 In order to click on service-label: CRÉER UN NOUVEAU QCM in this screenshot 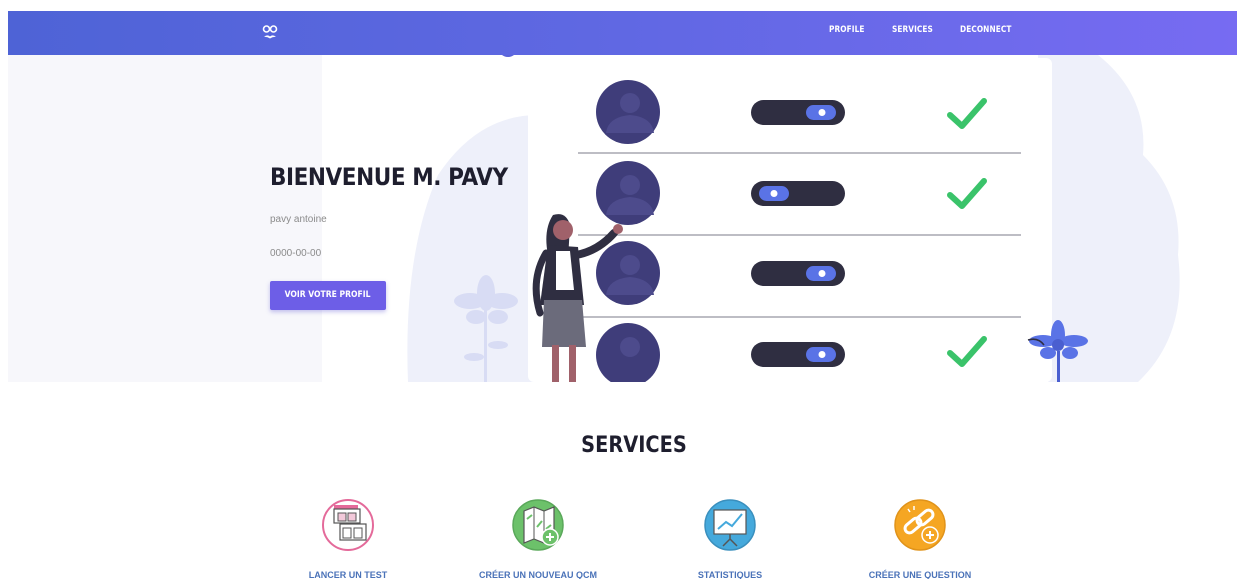, I will do `click(537, 574)`.